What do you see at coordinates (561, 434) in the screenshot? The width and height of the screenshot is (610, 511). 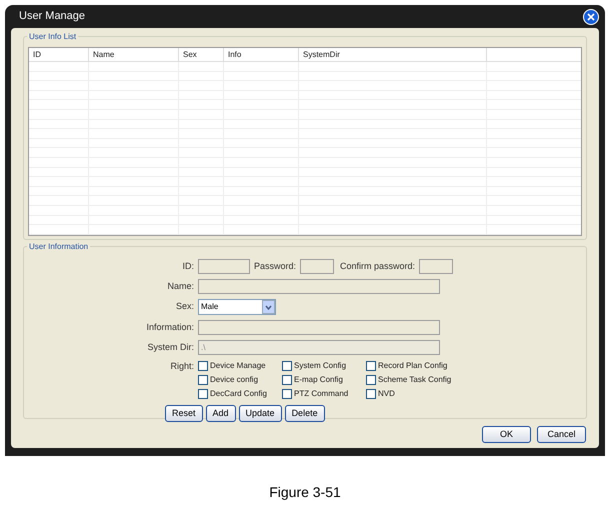 I see `dialog-button: Cancel` at bounding box center [561, 434].